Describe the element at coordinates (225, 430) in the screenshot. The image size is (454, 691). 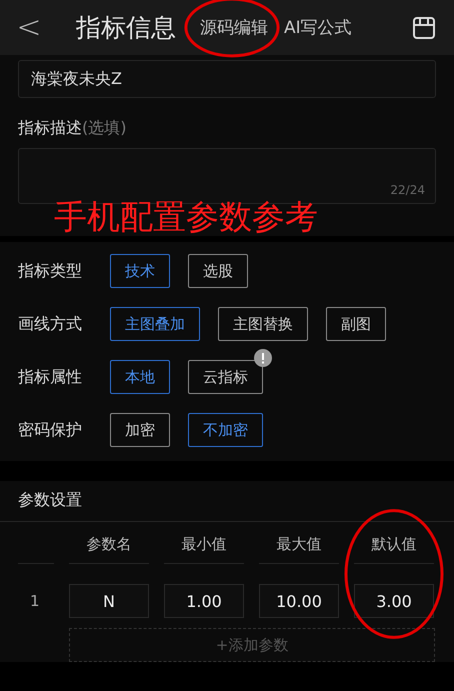
I see `option-chip: 不加密` at that location.